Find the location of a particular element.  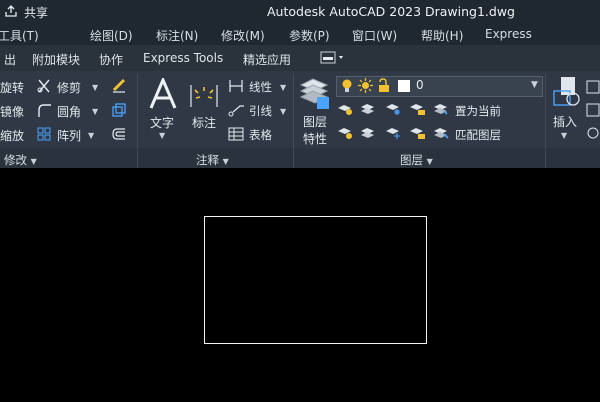

lightbulb-icon is located at coordinates (347, 86).